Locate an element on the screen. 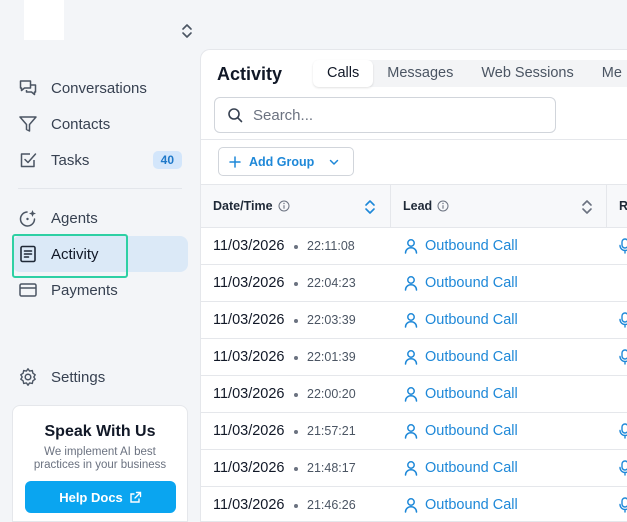 This screenshot has width=627, height=522. row-time: 22:03:39 is located at coordinates (331, 320).